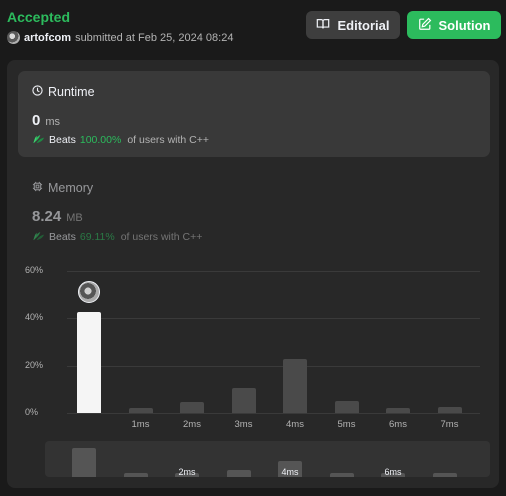 This screenshot has width=506, height=496. Describe the element at coordinates (36, 120) in the screenshot. I see `runtime-value: 0` at that location.